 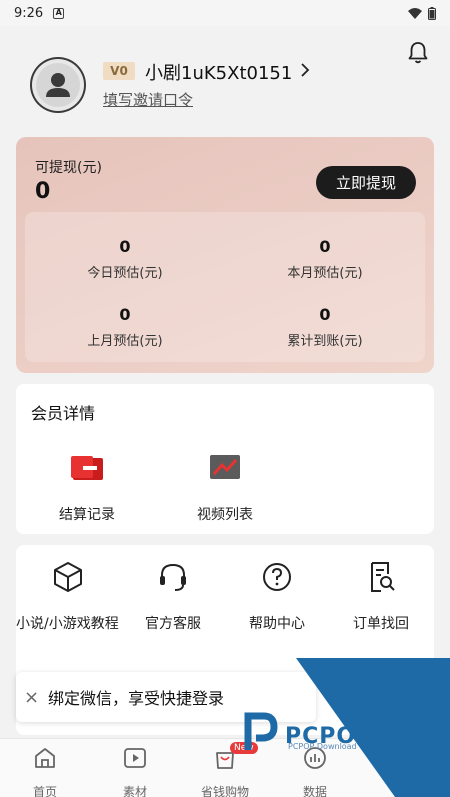 I want to click on tab-home: 首页, so click(x=45, y=771).